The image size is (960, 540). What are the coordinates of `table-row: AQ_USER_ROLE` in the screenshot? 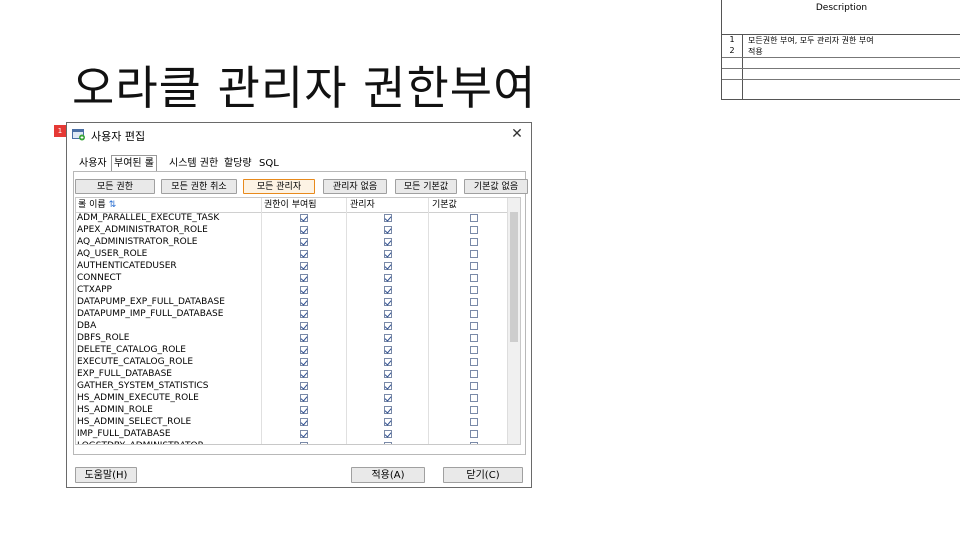 It's located at (292, 254).